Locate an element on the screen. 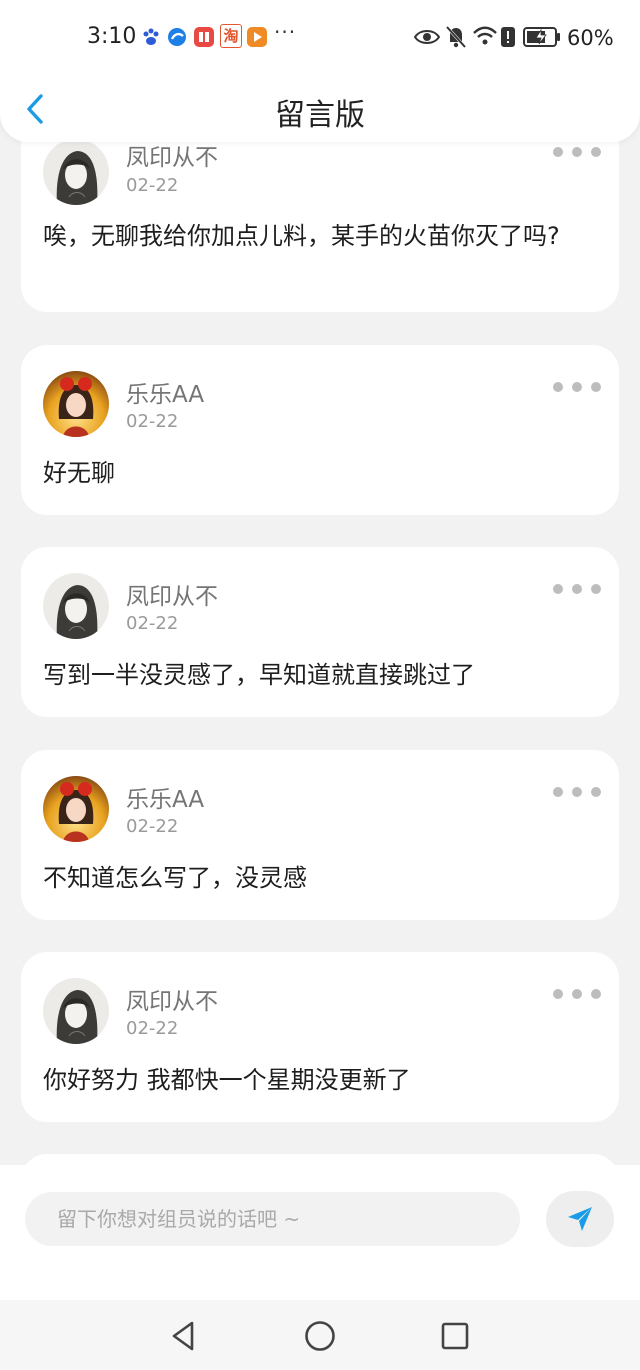 This screenshot has width=640, height=1370. battery-icon is located at coordinates (542, 39).